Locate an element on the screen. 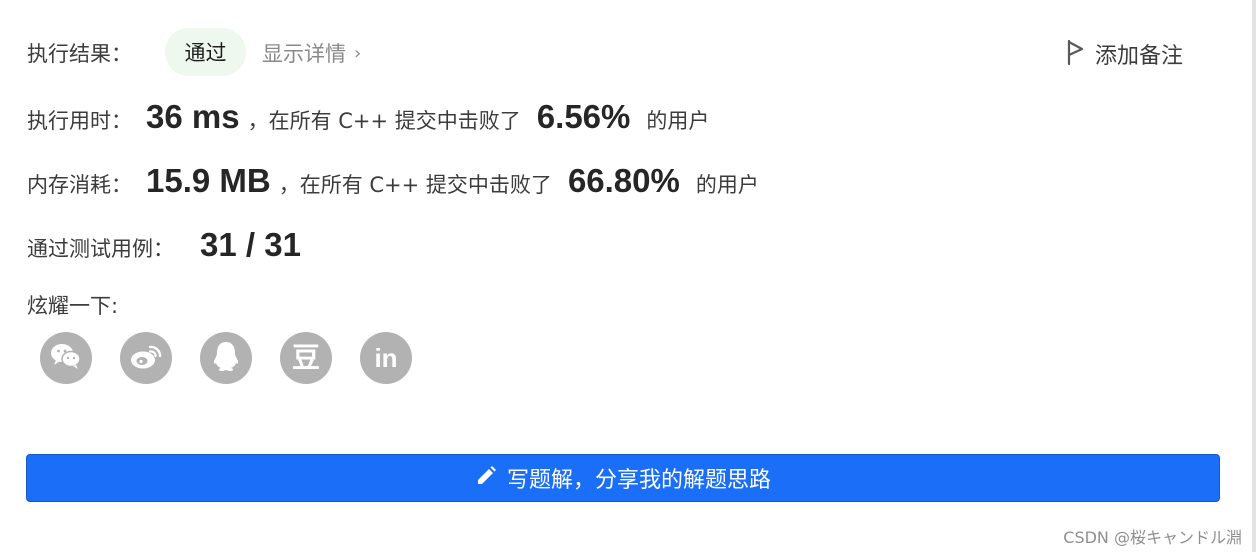 This screenshot has height=552, width=1256. add-note-button: 添加备注 is located at coordinates (1124, 54).